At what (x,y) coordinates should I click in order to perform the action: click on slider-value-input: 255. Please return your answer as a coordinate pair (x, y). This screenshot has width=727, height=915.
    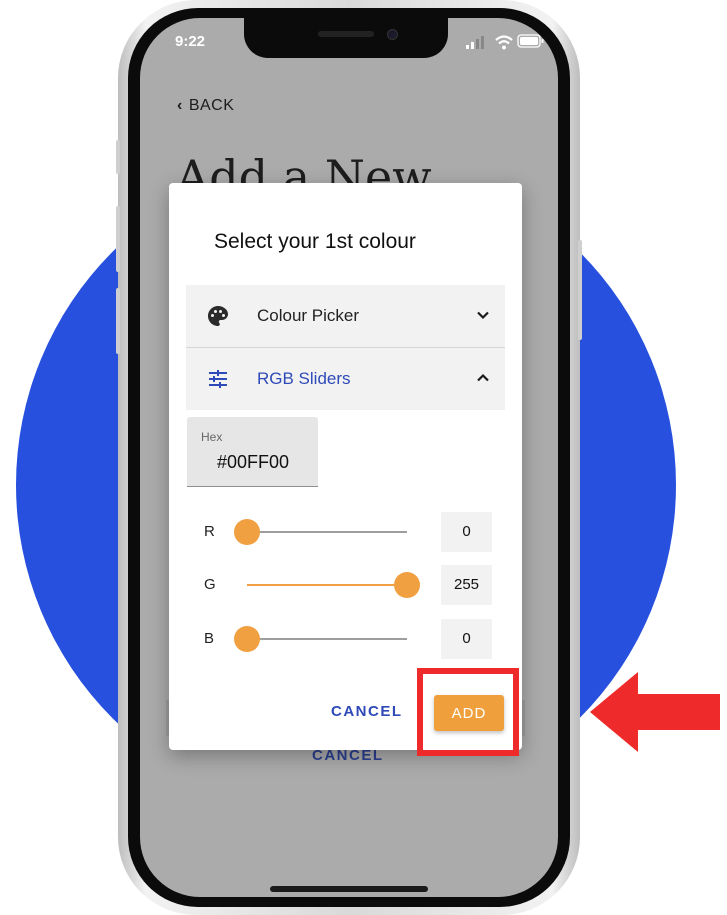
    Looking at the image, I should click on (466, 585).